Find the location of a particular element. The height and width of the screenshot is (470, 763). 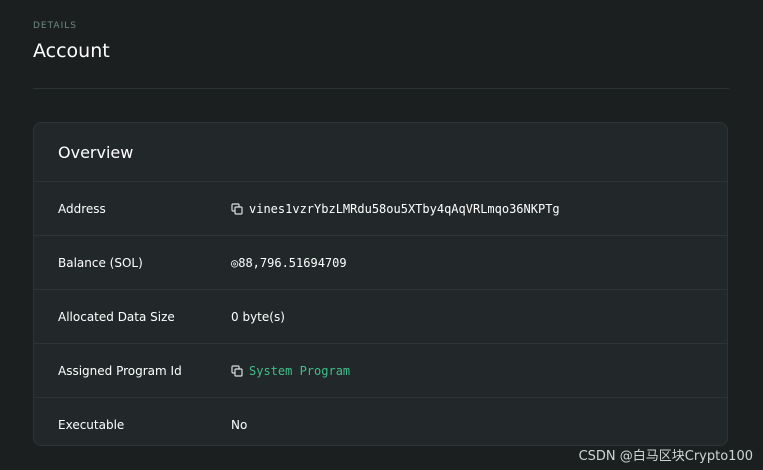

row-program-id: Assigned Program Id System Program is located at coordinates (380, 371).